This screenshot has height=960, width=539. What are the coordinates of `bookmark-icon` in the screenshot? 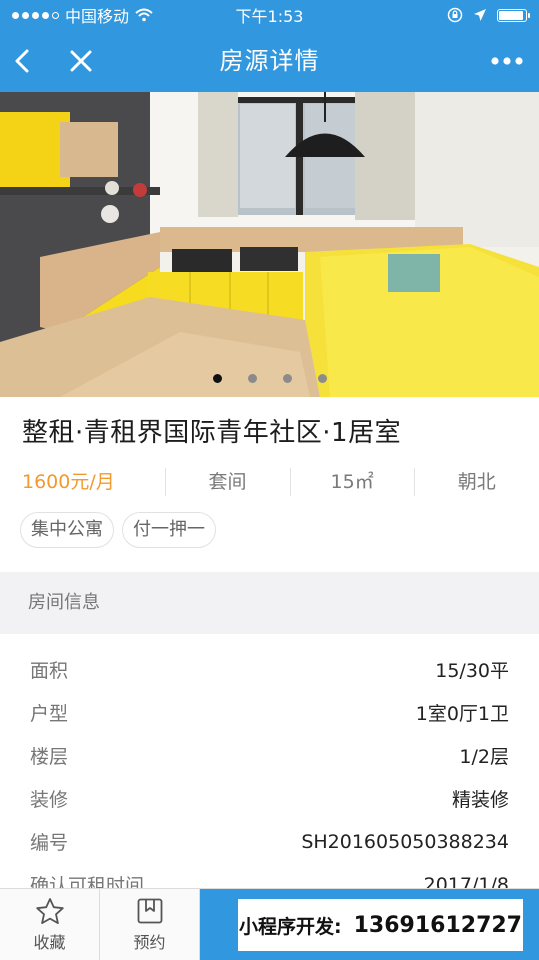 It's located at (149, 910).